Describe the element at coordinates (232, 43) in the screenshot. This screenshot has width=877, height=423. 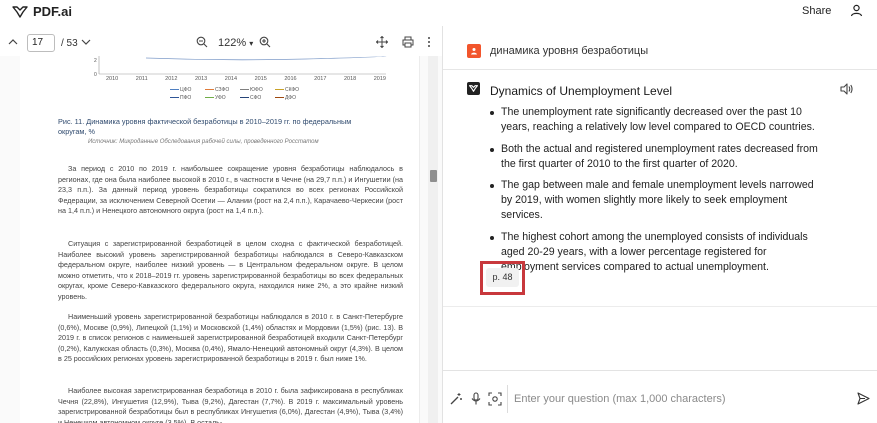
I see `zoom-value: 122%` at that location.